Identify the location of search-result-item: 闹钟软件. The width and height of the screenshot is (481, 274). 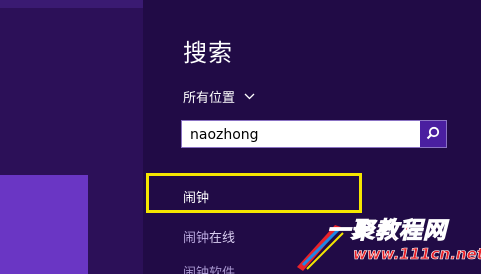
(209, 268).